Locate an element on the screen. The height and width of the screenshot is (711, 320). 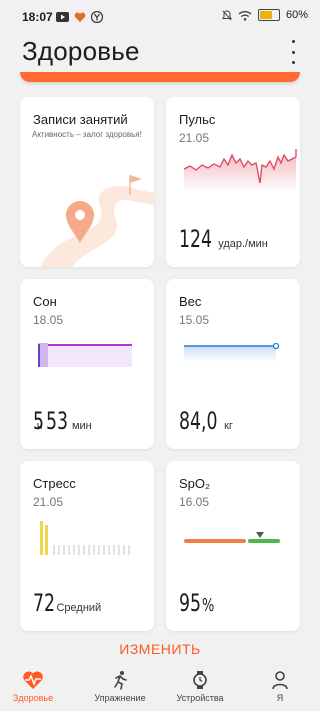
tab-label: Упражнение is located at coordinates (120, 698).